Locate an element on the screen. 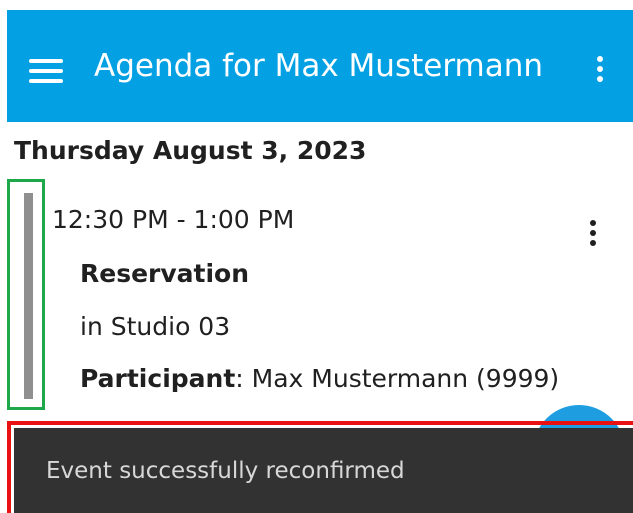  participant-value: : Max Mustermann (9999) is located at coordinates (397, 378).